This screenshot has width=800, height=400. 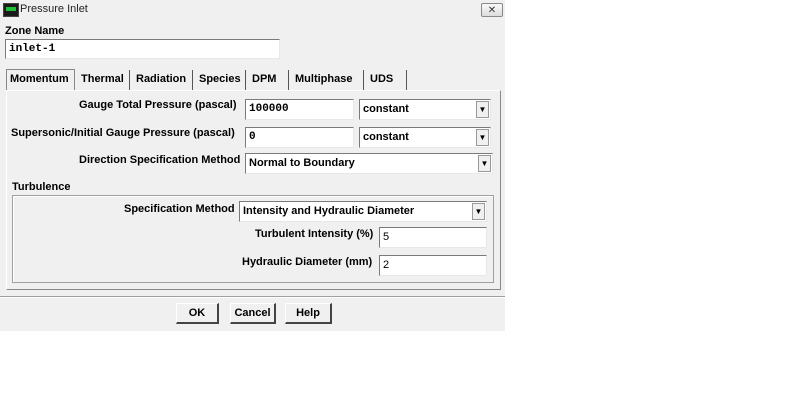 What do you see at coordinates (252, 297) in the screenshot?
I see `button-separator` at bounding box center [252, 297].